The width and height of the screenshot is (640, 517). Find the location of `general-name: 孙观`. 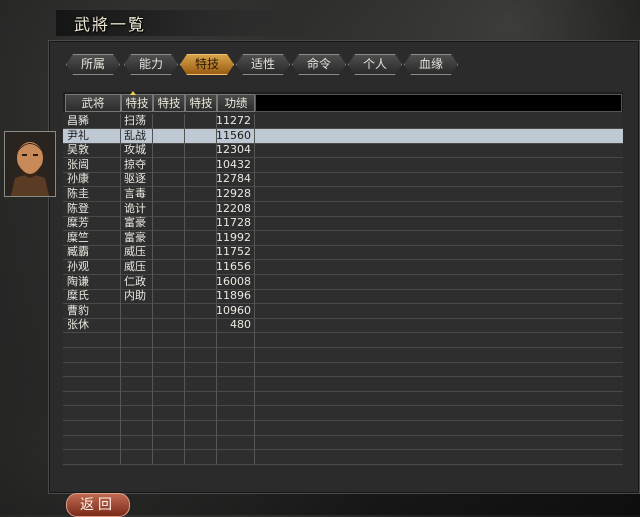

general-name: 孙观 is located at coordinates (78, 266).